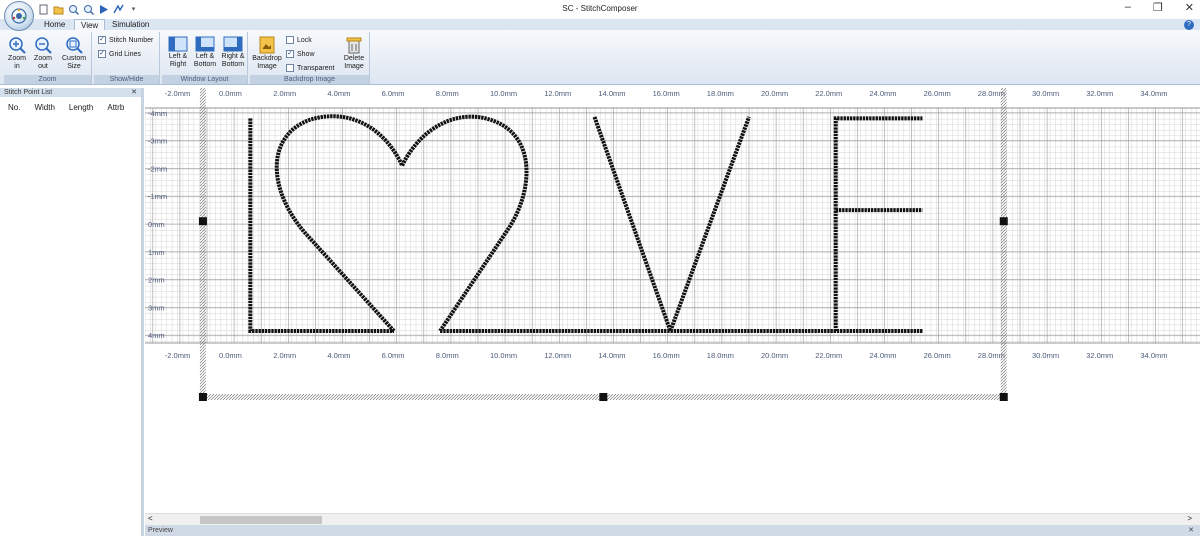 The width and height of the screenshot is (1200, 536). I want to click on close-button: ✕, so click(1189, 7).